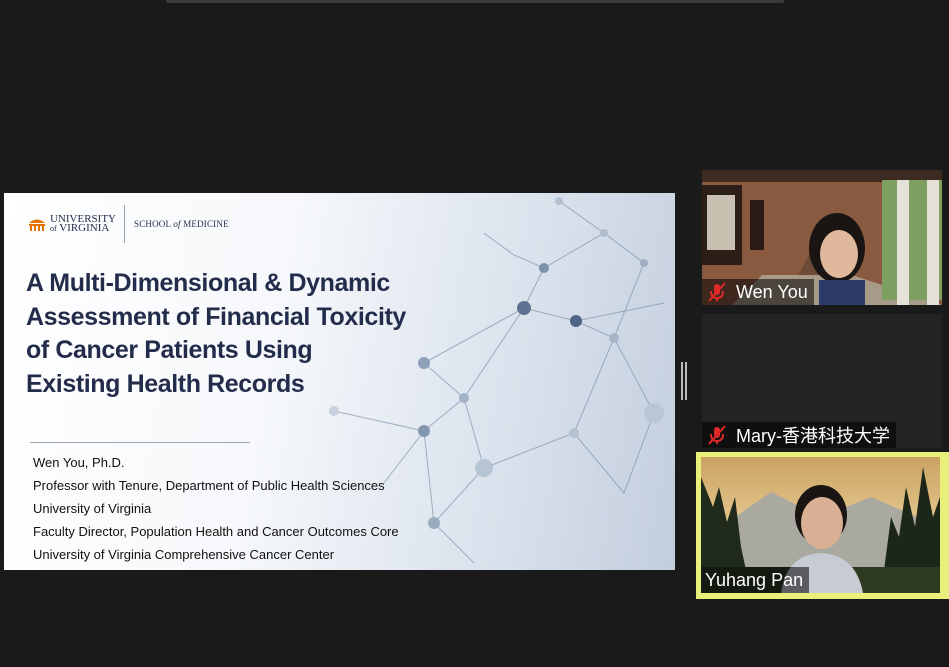 This screenshot has height=667, width=949. Describe the element at coordinates (181, 224) in the screenshot. I see `school-of-medicine-label: SCHOOL of MEDICINE` at that location.